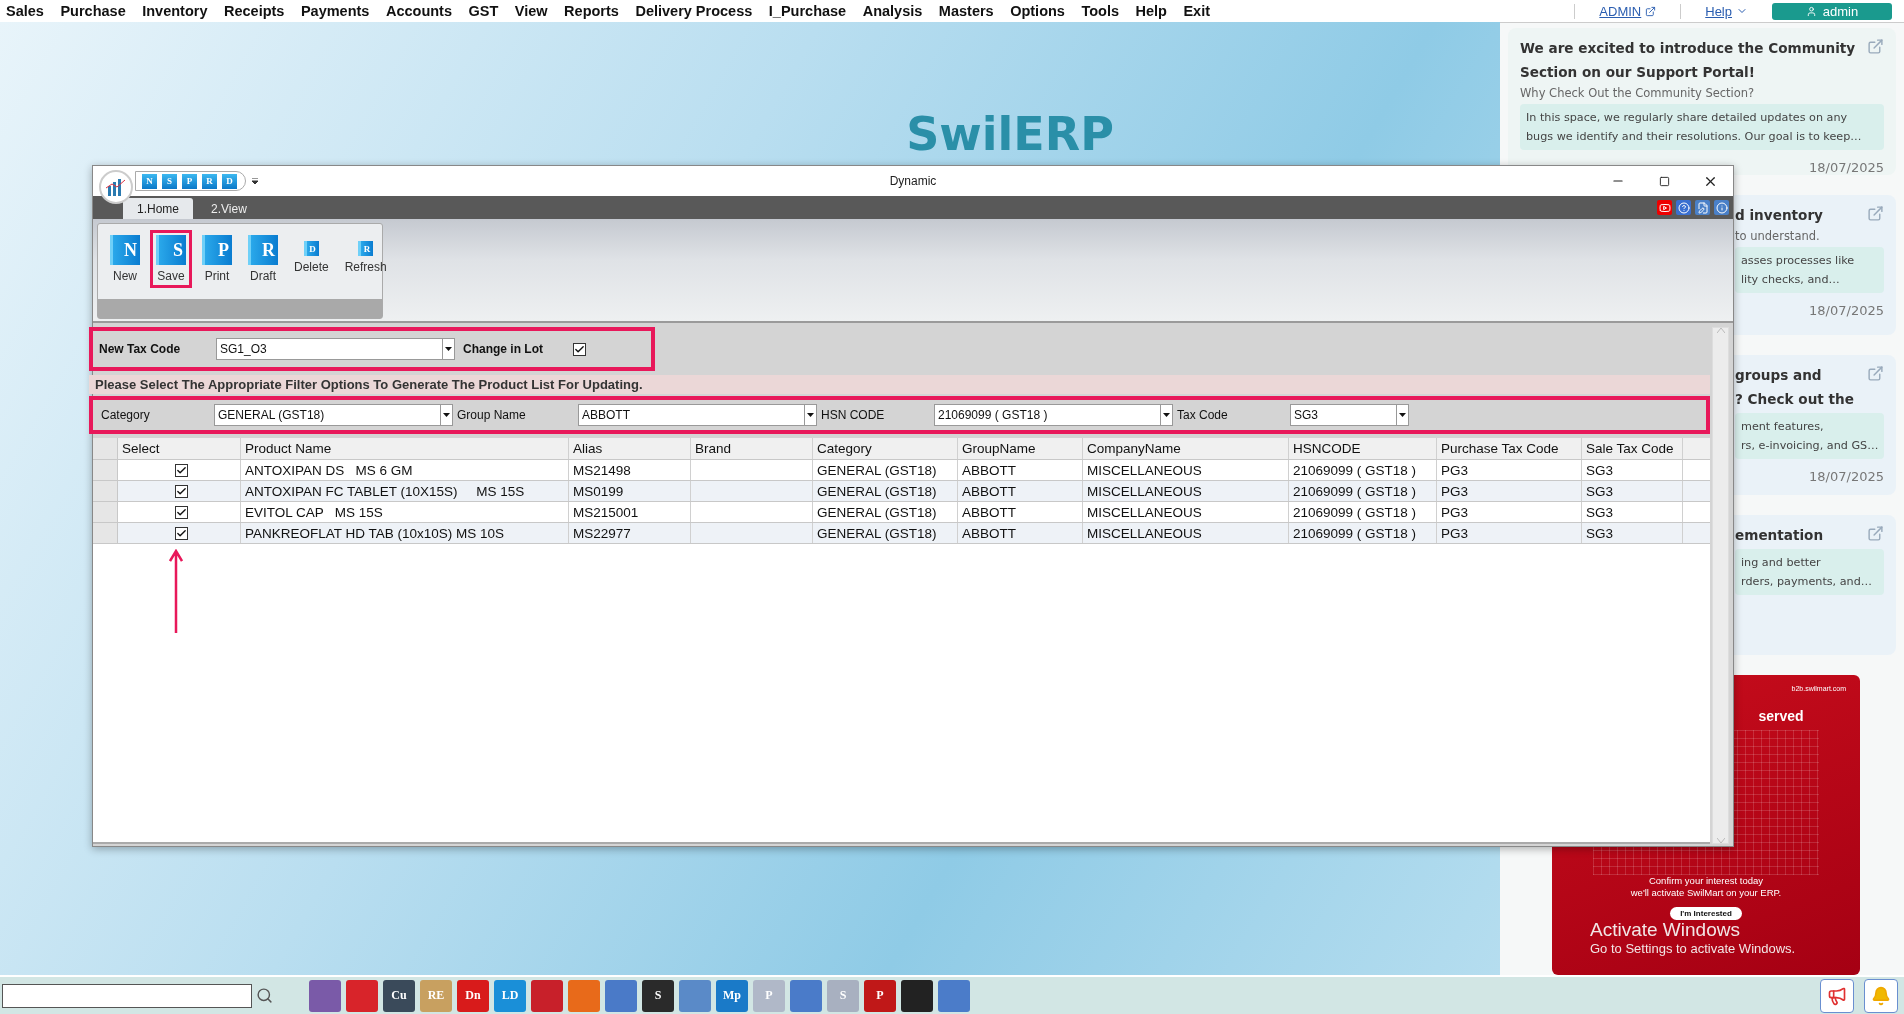 This screenshot has height=1014, width=1904. What do you see at coordinates (1706, 913) in the screenshot?
I see `interested-button: I'm Interested` at bounding box center [1706, 913].